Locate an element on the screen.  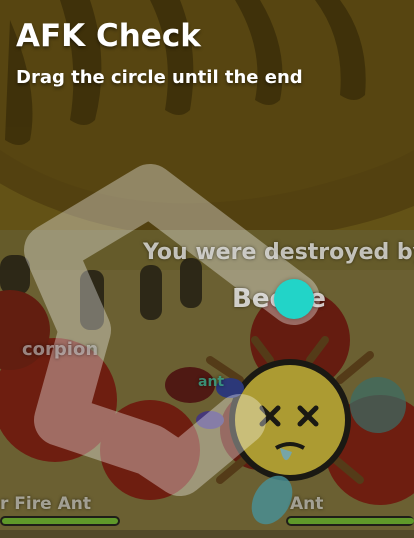
mob-label: ant is located at coordinates (211, 382).